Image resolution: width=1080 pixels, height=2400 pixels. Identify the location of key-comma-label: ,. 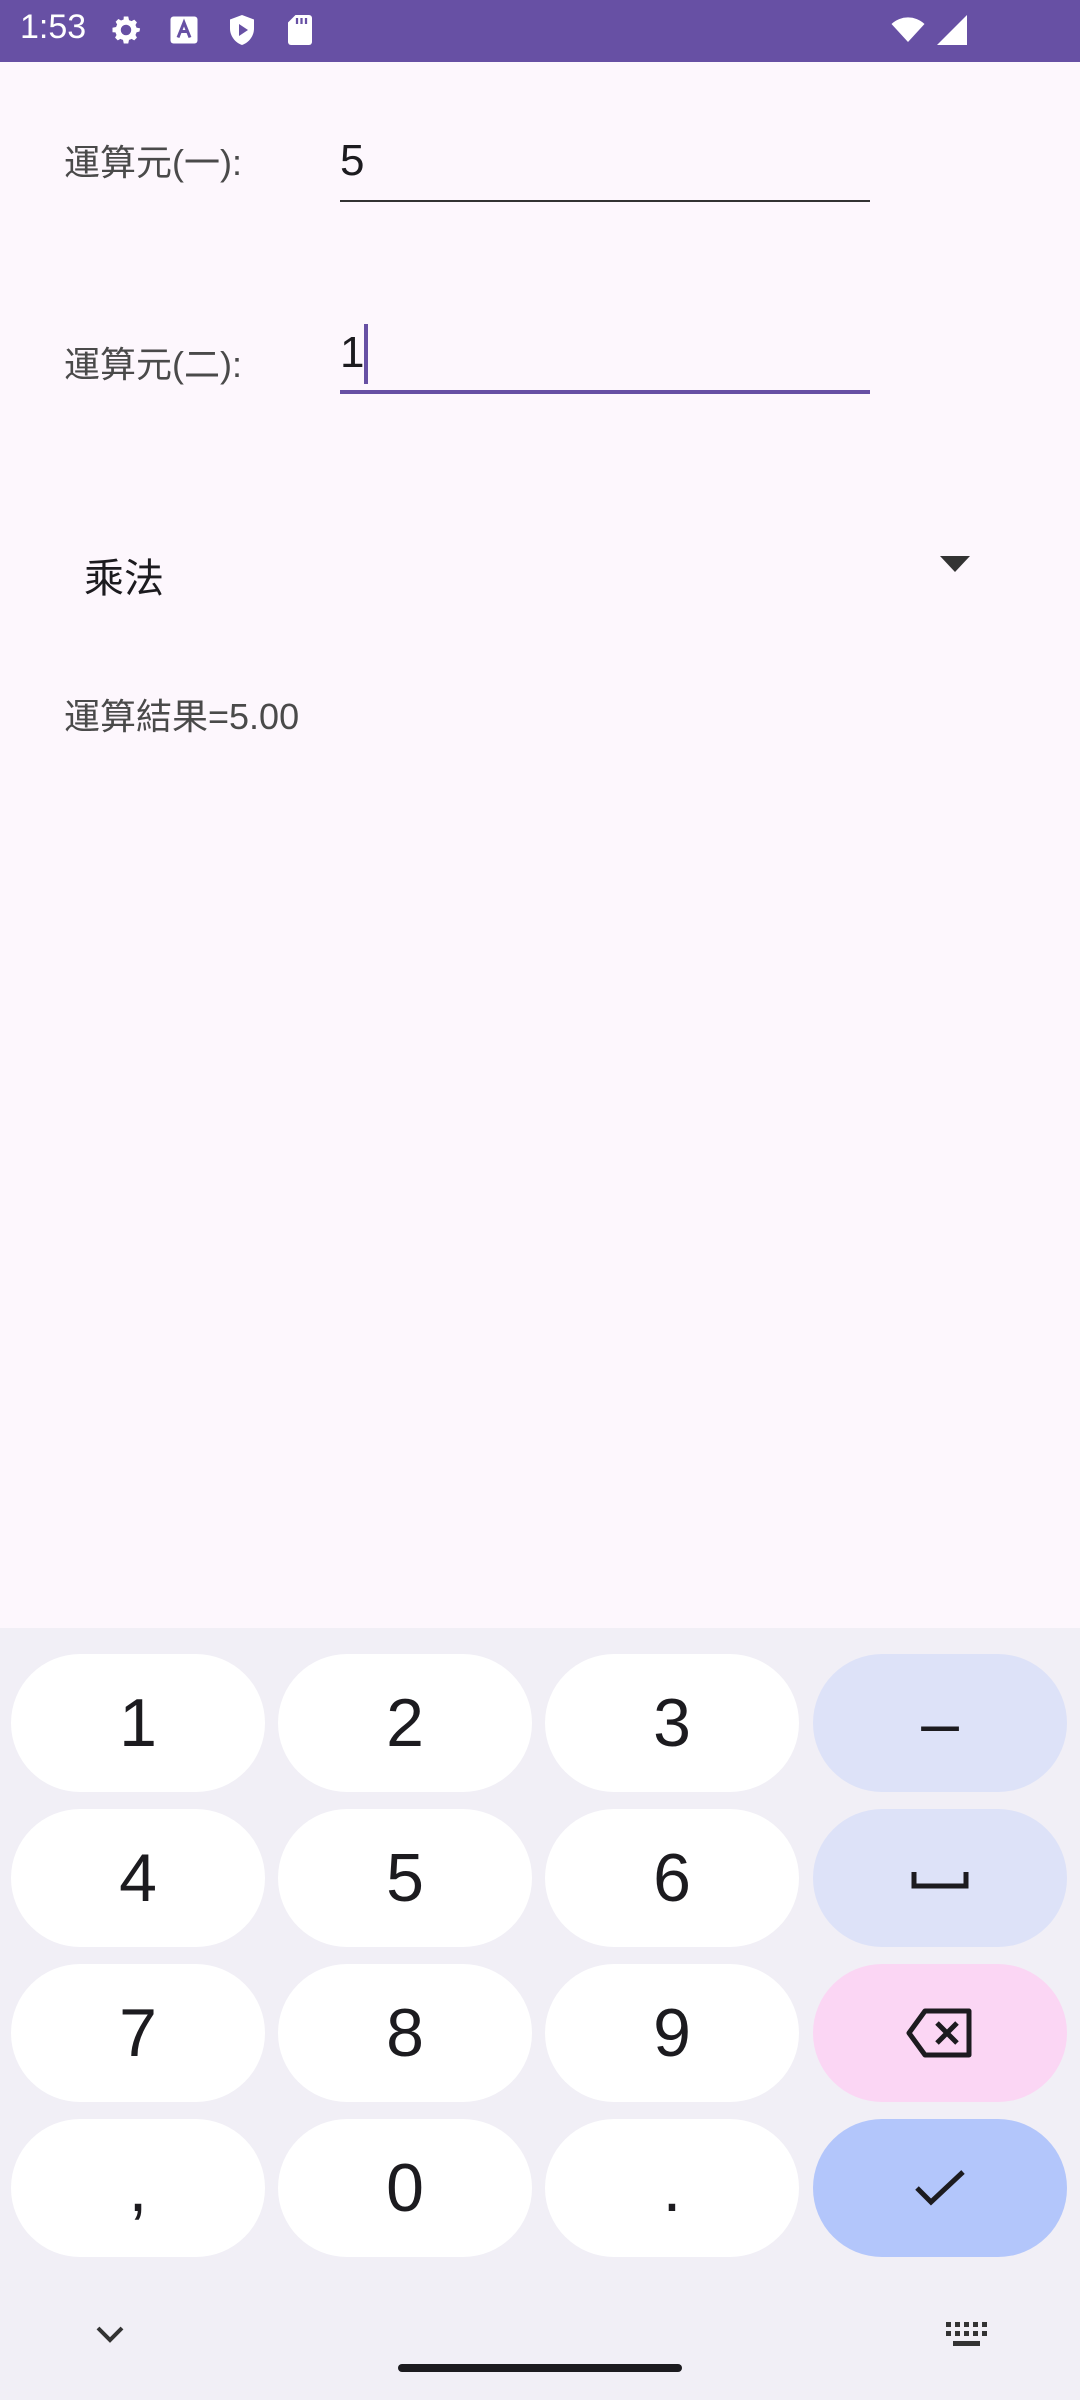
(138, 2188).